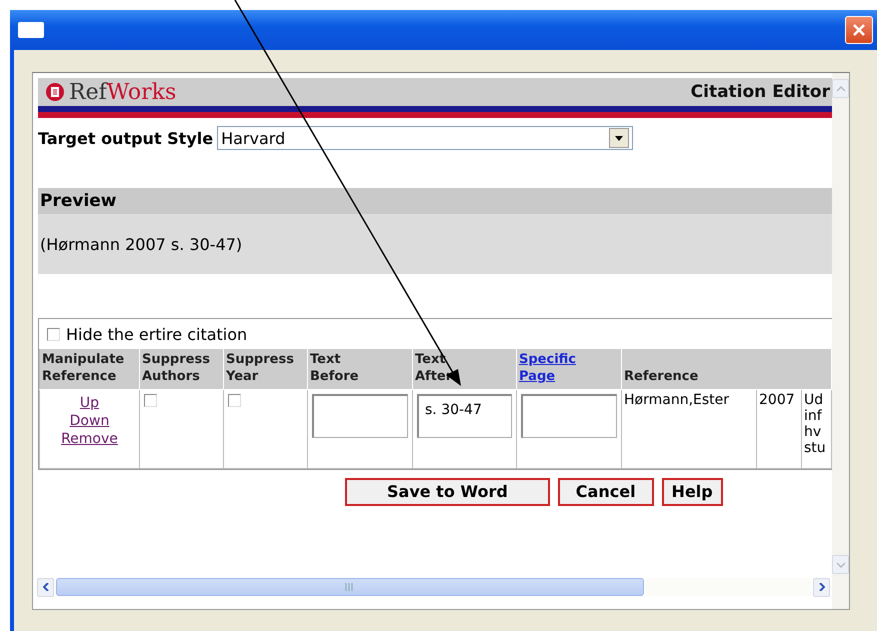 This screenshot has height=631, width=877. Describe the element at coordinates (677, 400) in the screenshot. I see `reference-author: Hørmann,Ester` at that location.